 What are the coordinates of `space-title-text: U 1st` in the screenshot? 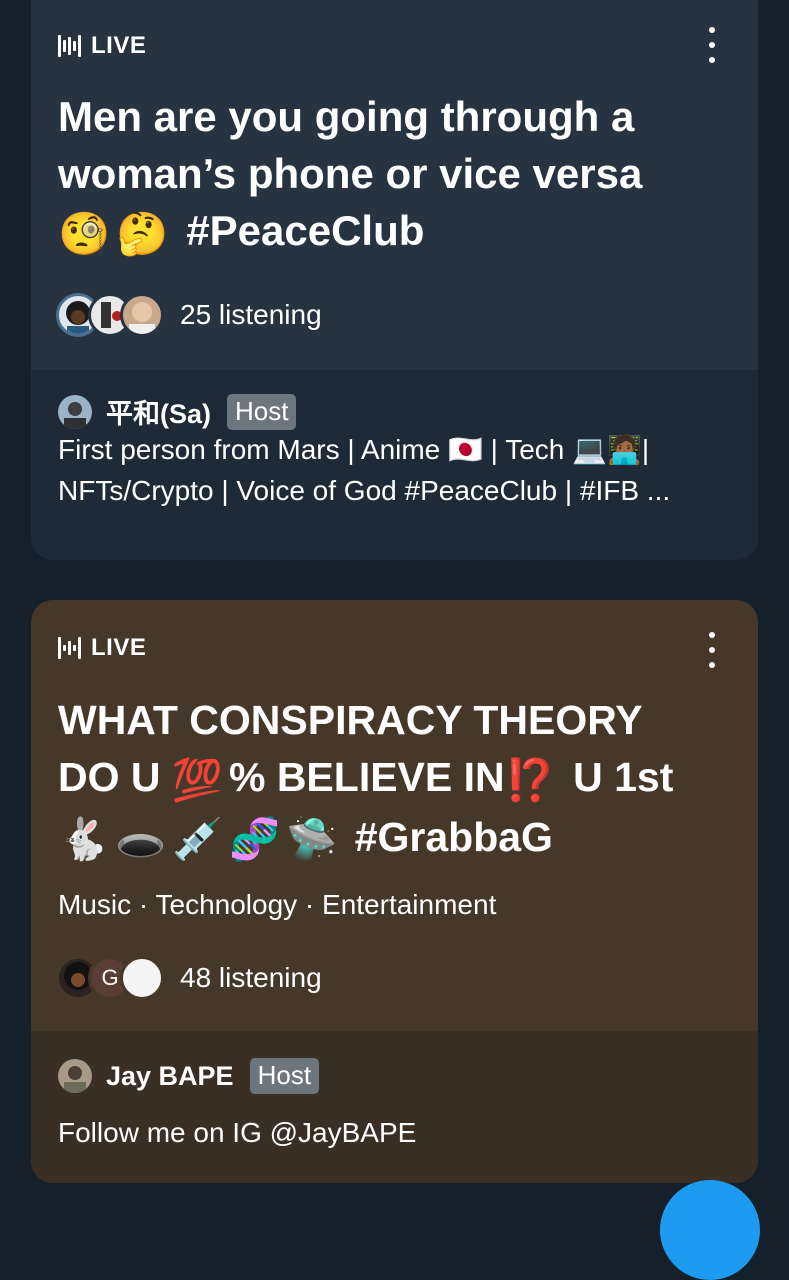 It's located at (623, 777).